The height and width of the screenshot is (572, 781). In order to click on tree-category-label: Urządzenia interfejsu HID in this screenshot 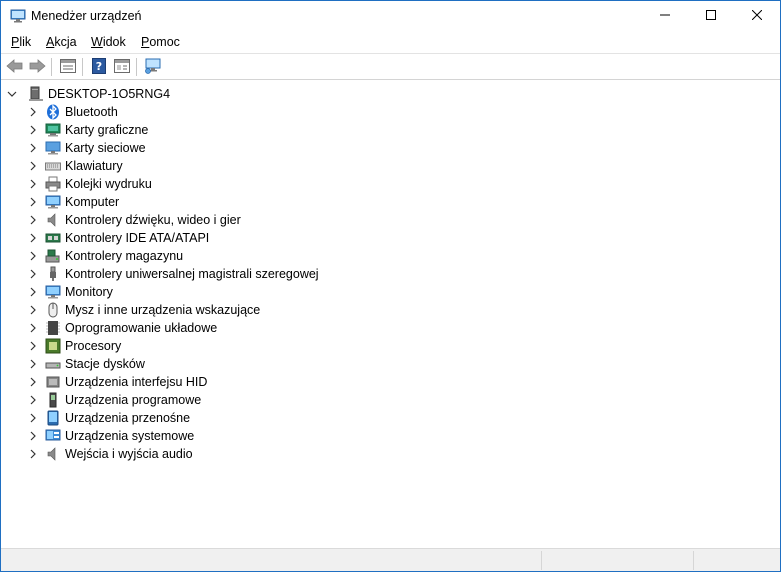, I will do `click(136, 382)`.